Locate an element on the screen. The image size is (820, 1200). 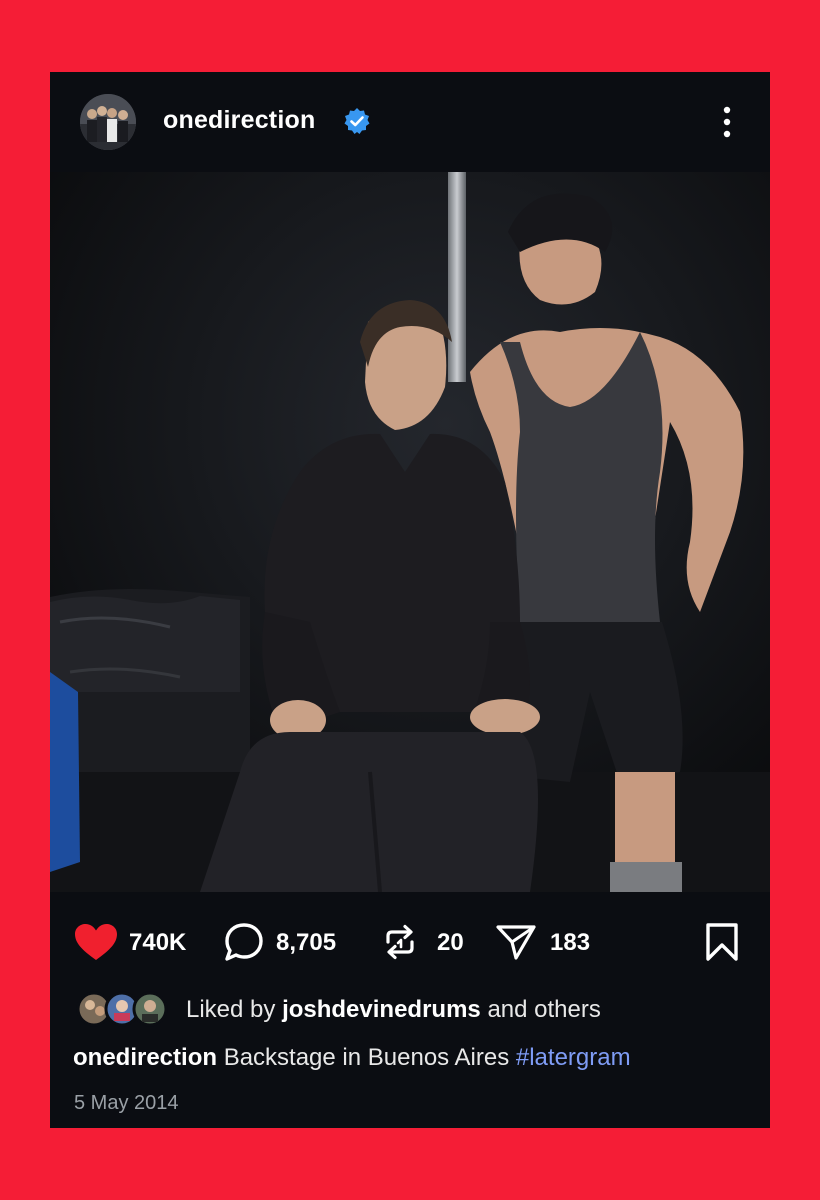
liked-by-row: Liked by joshdevinedrums and others is located at coordinates (410, 1009).